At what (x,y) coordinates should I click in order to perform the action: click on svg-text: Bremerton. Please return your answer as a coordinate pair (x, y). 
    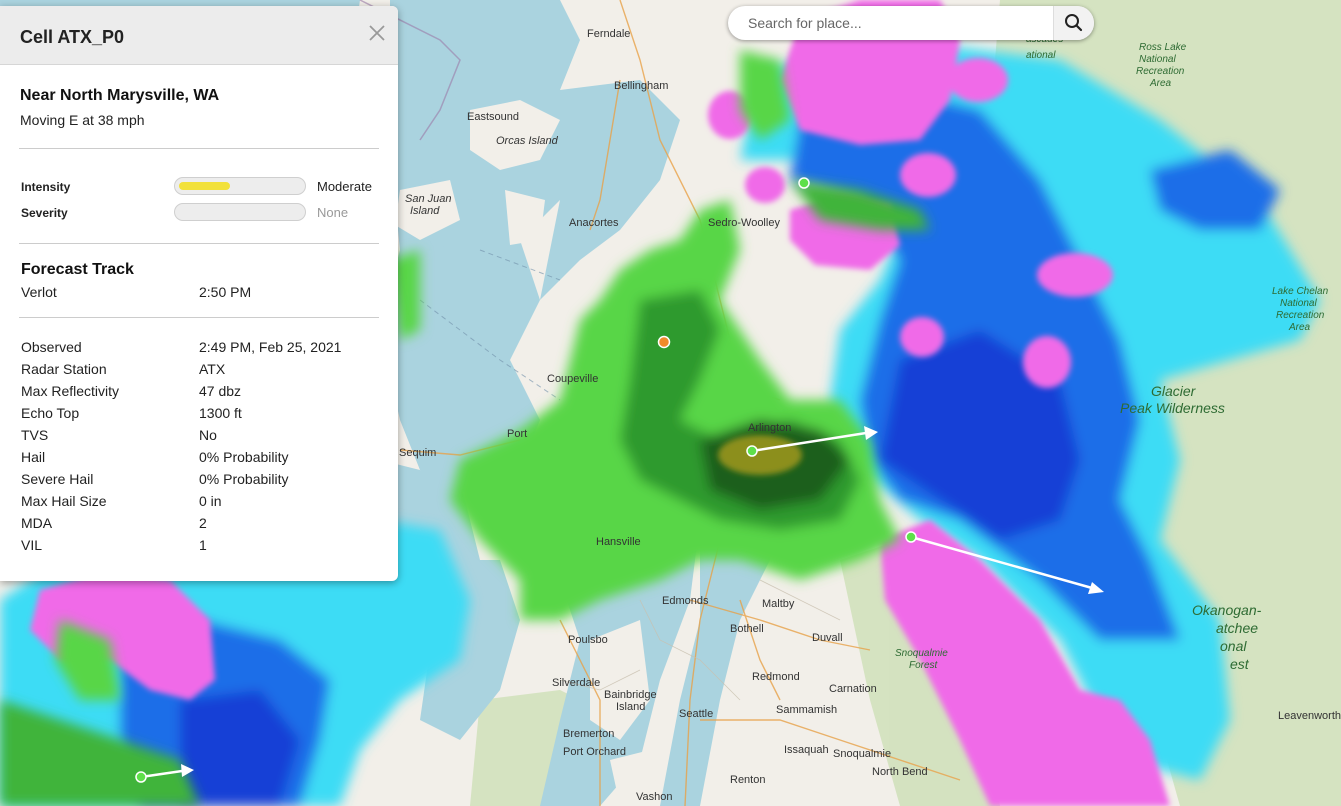
    Looking at the image, I should click on (588, 734).